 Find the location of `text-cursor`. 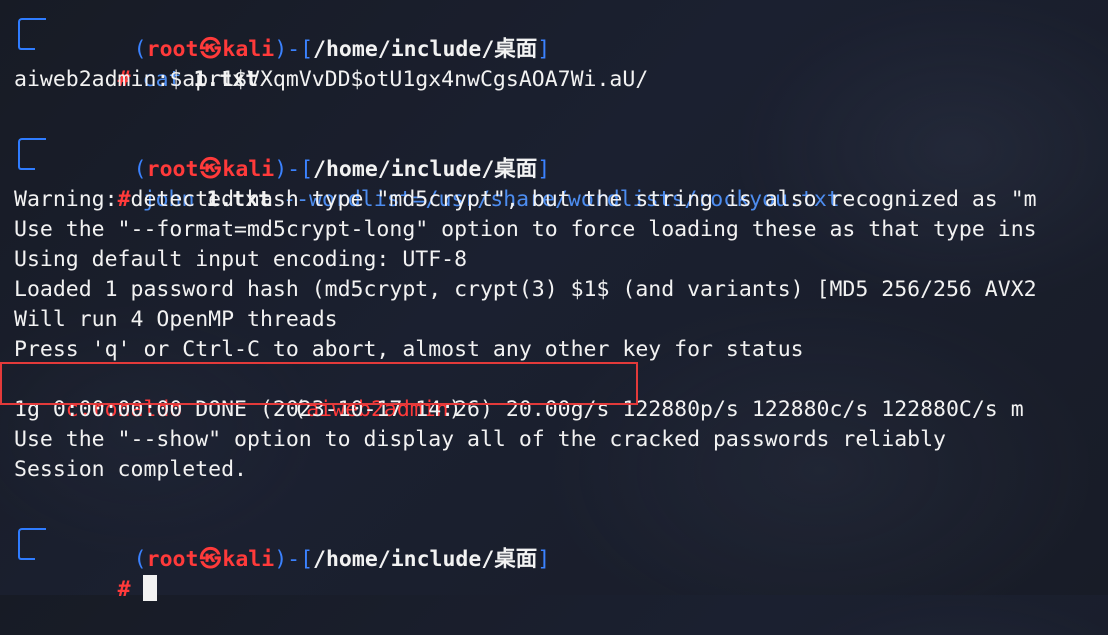

text-cursor is located at coordinates (149, 588).